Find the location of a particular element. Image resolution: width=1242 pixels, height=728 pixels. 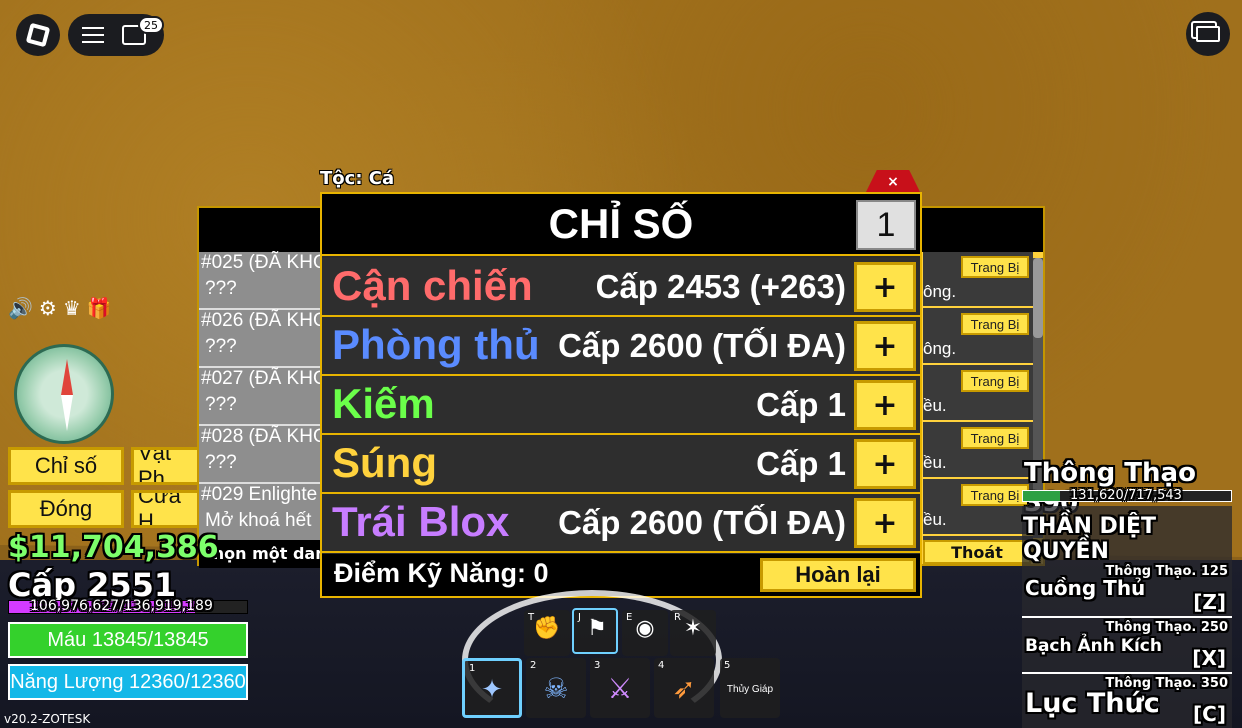

move-key: [Z] is located at coordinates (1209, 602).